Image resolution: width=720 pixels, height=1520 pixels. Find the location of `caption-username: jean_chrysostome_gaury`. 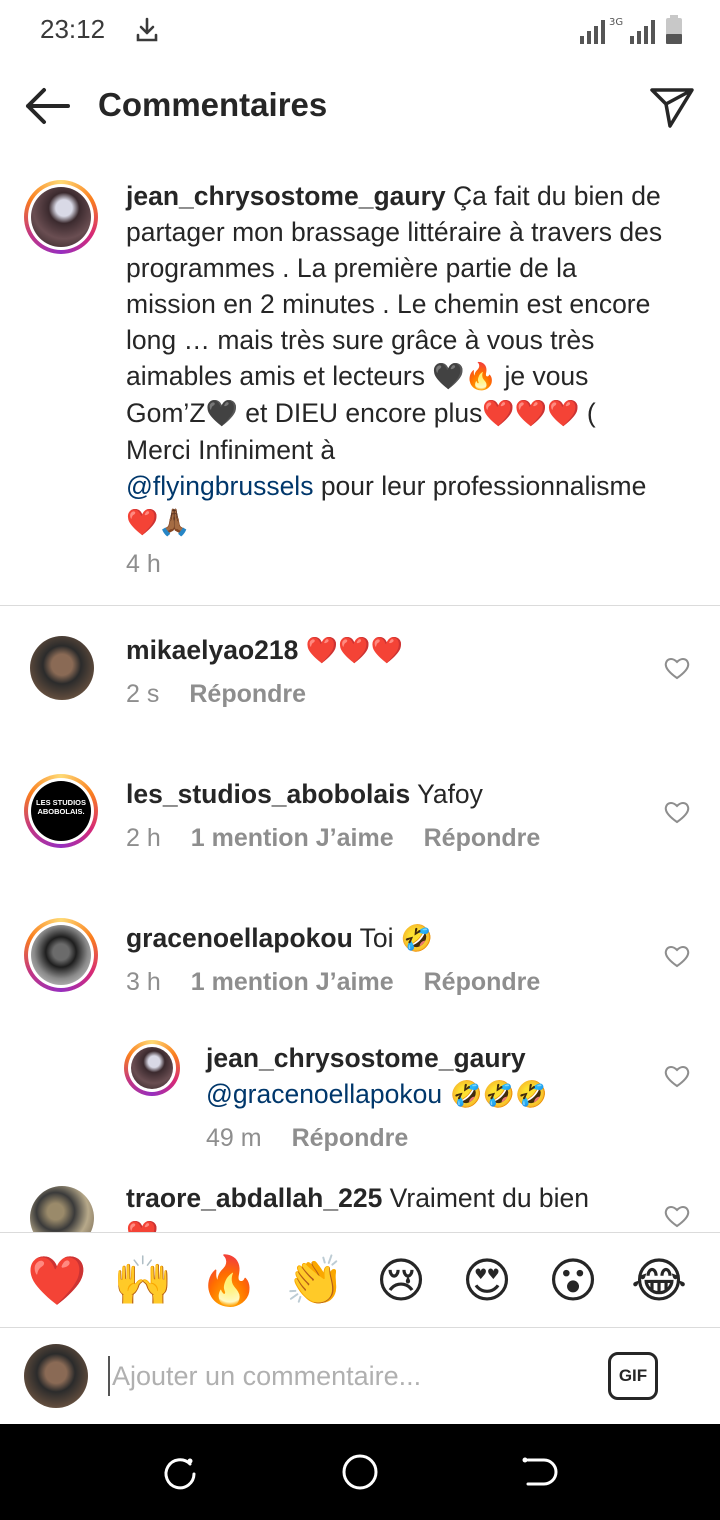

caption-username: jean_chrysostome_gaury is located at coordinates (286, 196).